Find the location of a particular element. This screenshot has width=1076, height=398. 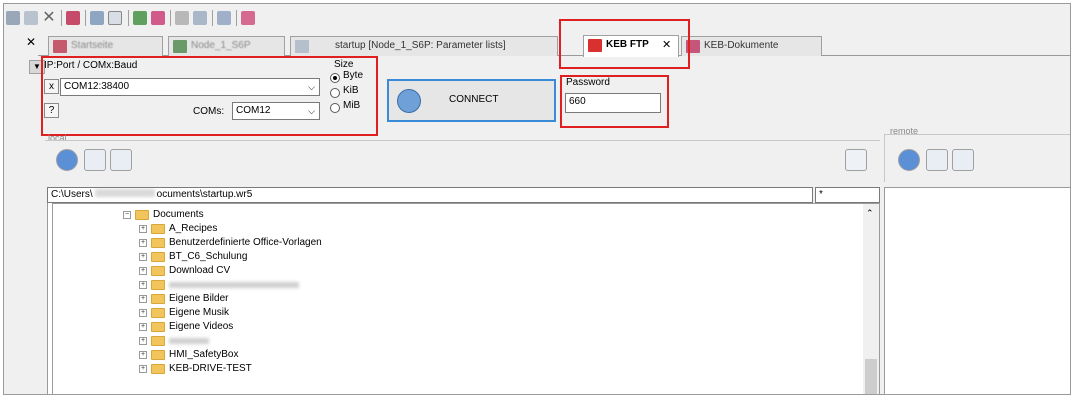

tree-label: Benutzerdefinierte Office-Vorlagen is located at coordinates (245, 242).